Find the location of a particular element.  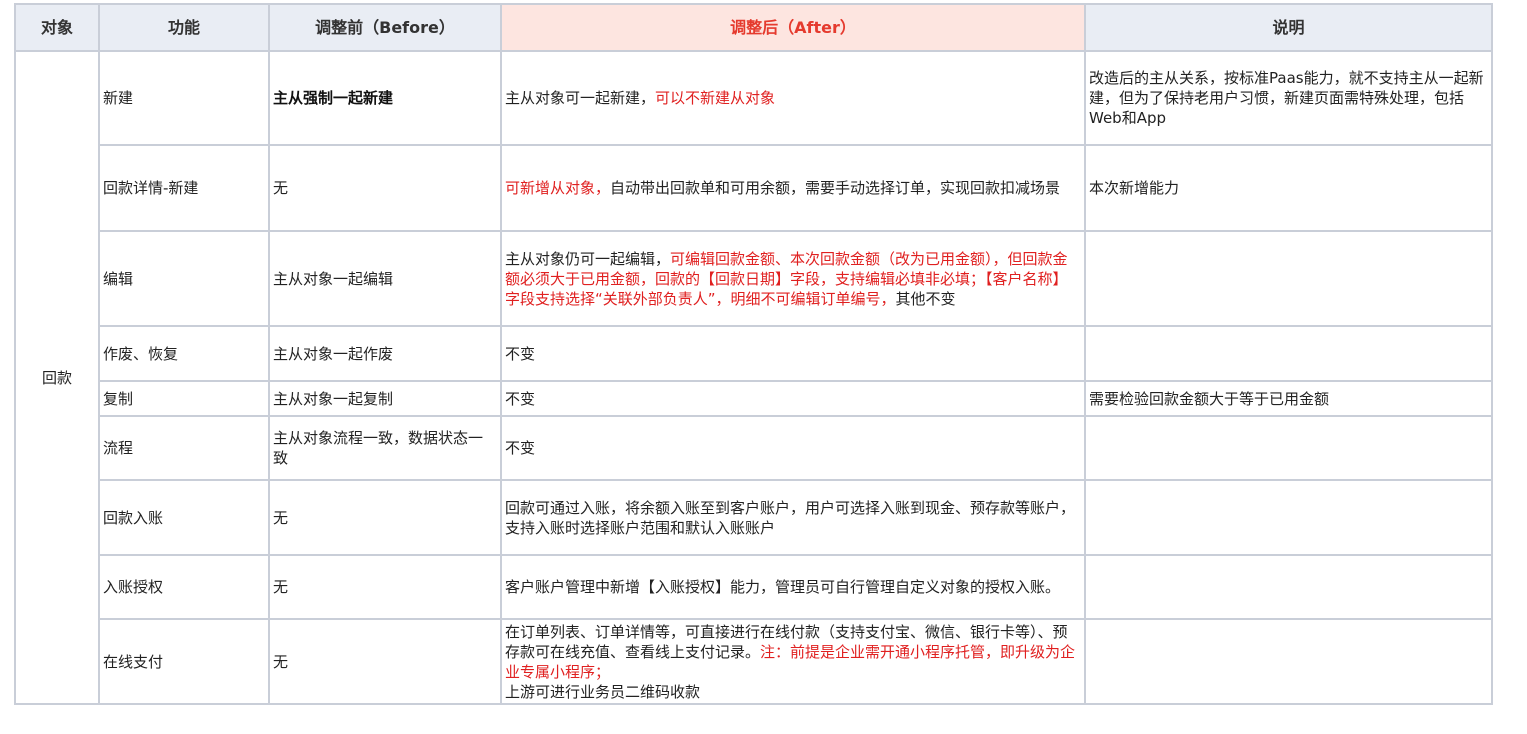

header-function: 功能 is located at coordinates (184, 27).